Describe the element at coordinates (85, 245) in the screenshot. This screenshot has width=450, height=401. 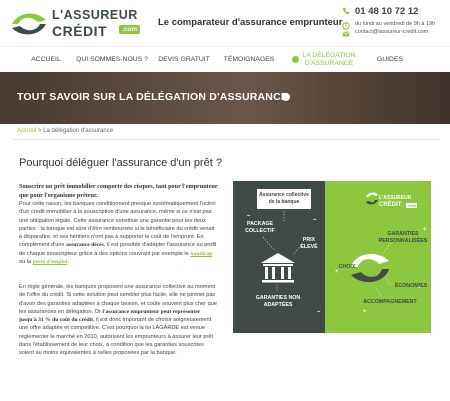
I see `paragraph-1-bold: assurance décès` at that location.